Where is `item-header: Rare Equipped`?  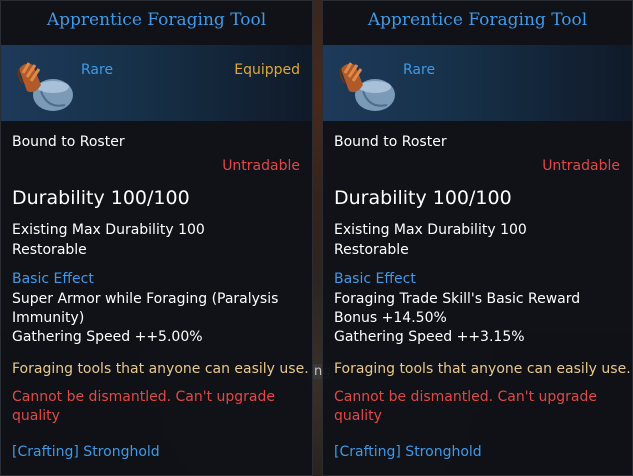
item-header: Rare Equipped is located at coordinates (156, 83).